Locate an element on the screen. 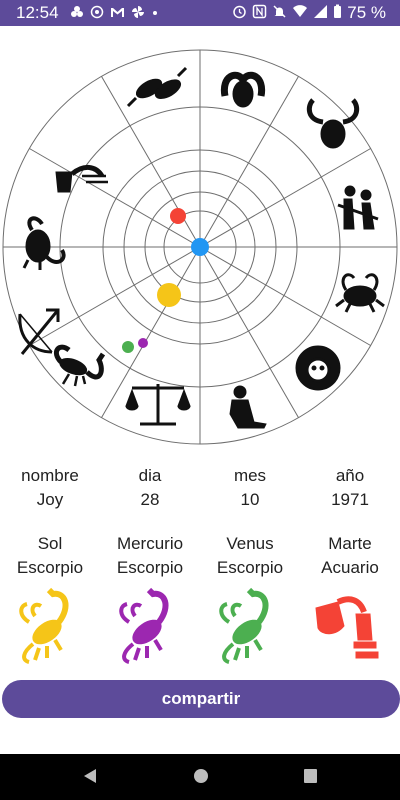 The width and height of the screenshot is (400, 800). capricorn-icon is located at coordinates (44, 243).